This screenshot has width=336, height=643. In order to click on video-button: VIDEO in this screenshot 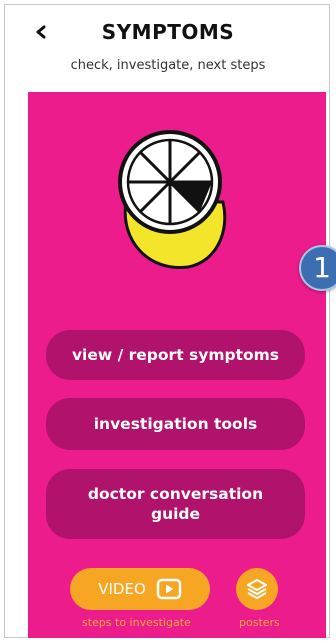, I will do `click(140, 589)`.